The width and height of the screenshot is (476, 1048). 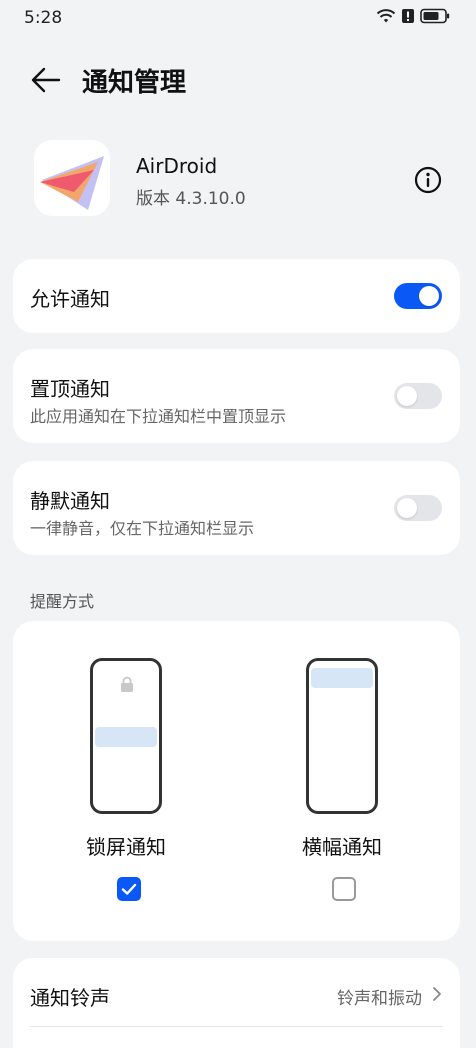 What do you see at coordinates (72, 178) in the screenshot?
I see `airdroid-logo-icon` at bounding box center [72, 178].